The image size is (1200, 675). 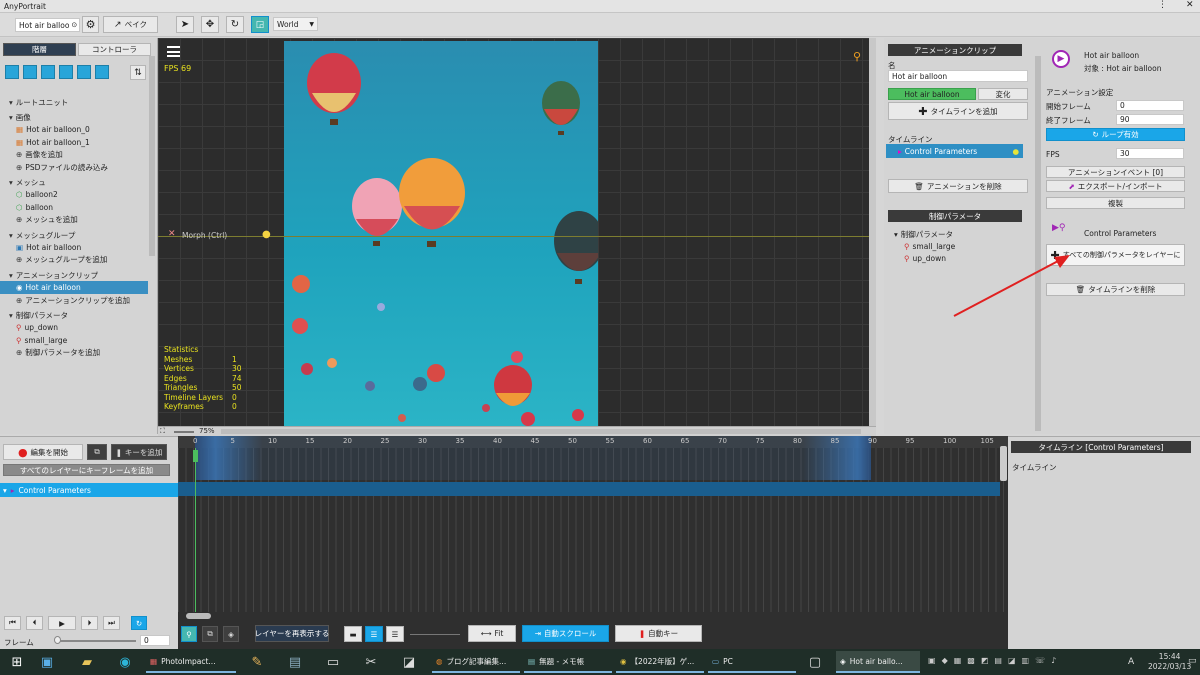 I want to click on window-menu-icon: ⋮, so click(x=1162, y=5).